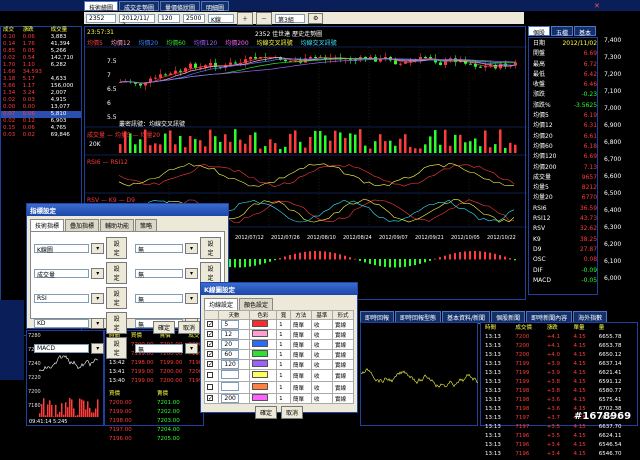  Describe the element at coordinates (597, 6) in the screenshot. I see `close-icon: ✕` at that location.